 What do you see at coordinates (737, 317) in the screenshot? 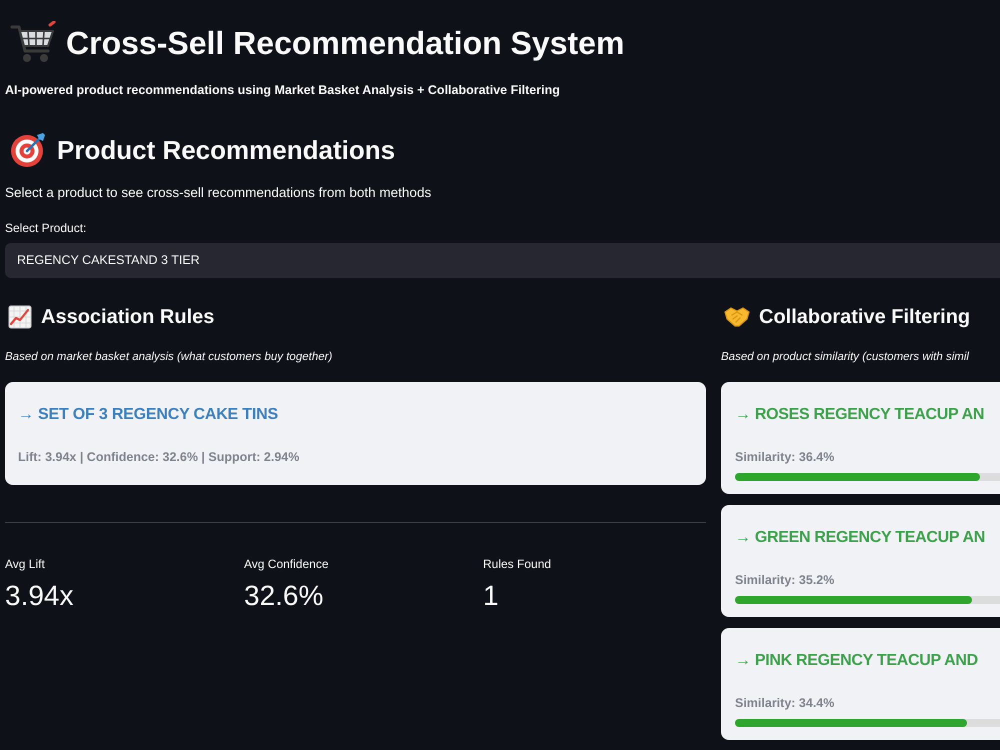
I see `handshake-icon` at bounding box center [737, 317].